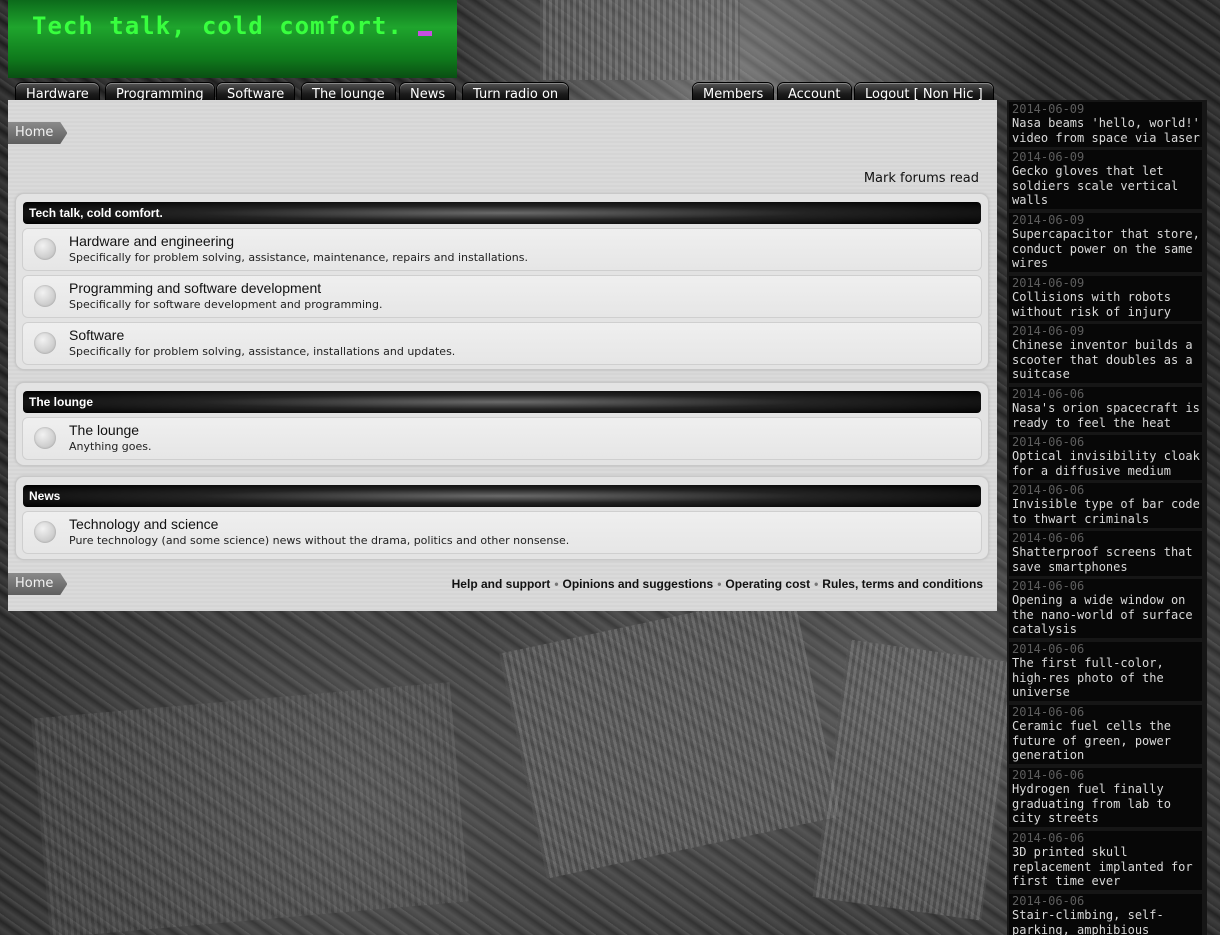 The height and width of the screenshot is (935, 1220). Describe the element at coordinates (501, 584) in the screenshot. I see `help-and-support-link: Help and support` at that location.